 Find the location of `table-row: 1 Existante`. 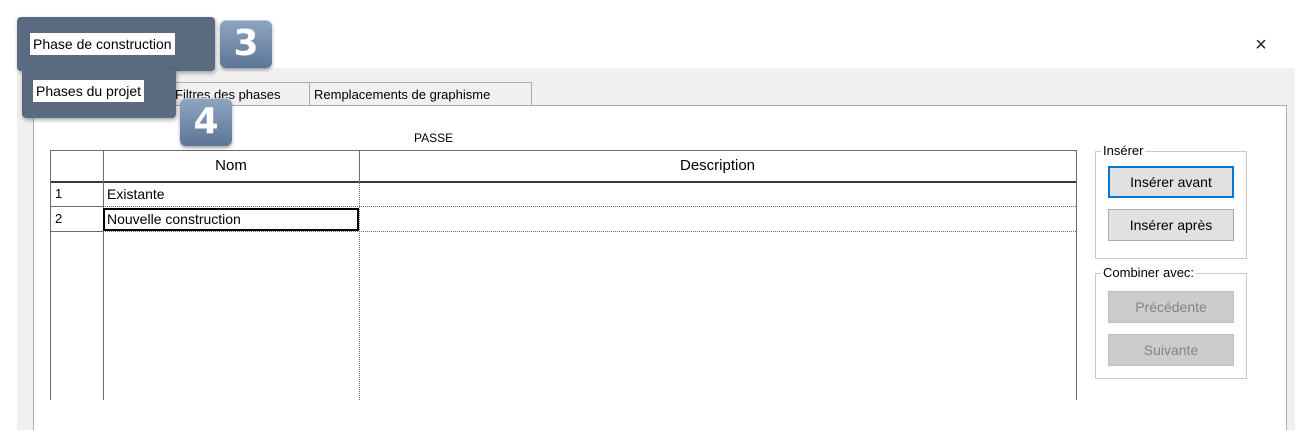

table-row: 1 Existante is located at coordinates (563, 194).